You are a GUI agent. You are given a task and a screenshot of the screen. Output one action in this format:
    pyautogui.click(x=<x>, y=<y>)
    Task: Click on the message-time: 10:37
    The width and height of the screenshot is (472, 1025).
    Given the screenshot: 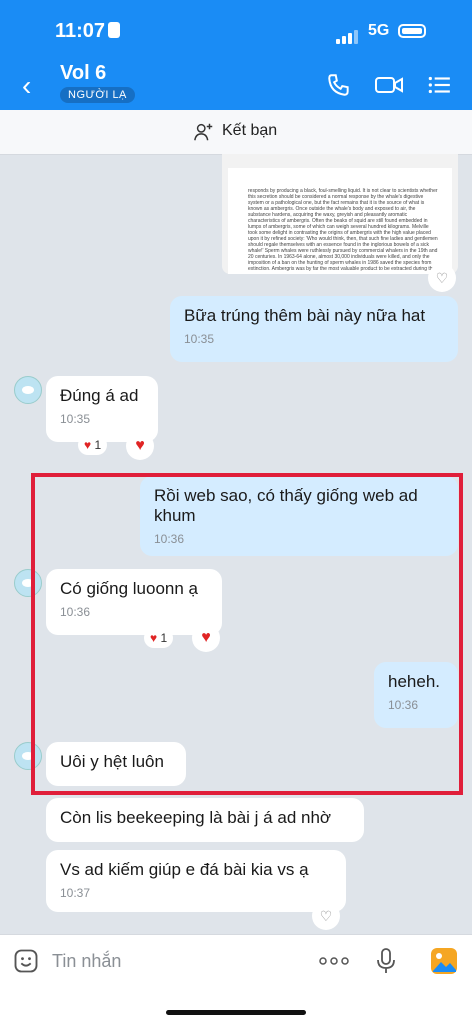 What is the action you would take?
    pyautogui.click(x=75, y=893)
    